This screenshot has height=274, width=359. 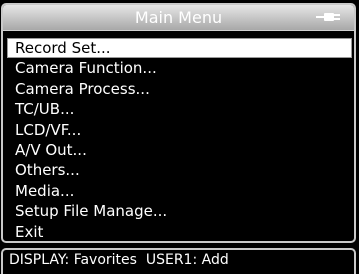 I want to click on menu-item-exit: Exit, so click(x=180, y=231).